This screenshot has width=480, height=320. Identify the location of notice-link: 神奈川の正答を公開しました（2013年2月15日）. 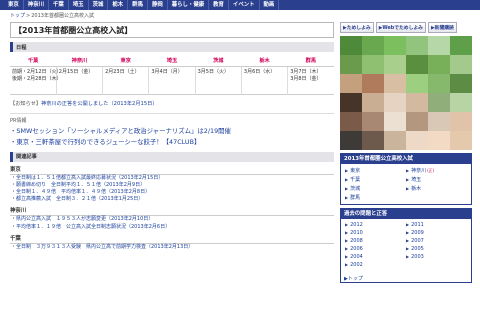
(99, 104).